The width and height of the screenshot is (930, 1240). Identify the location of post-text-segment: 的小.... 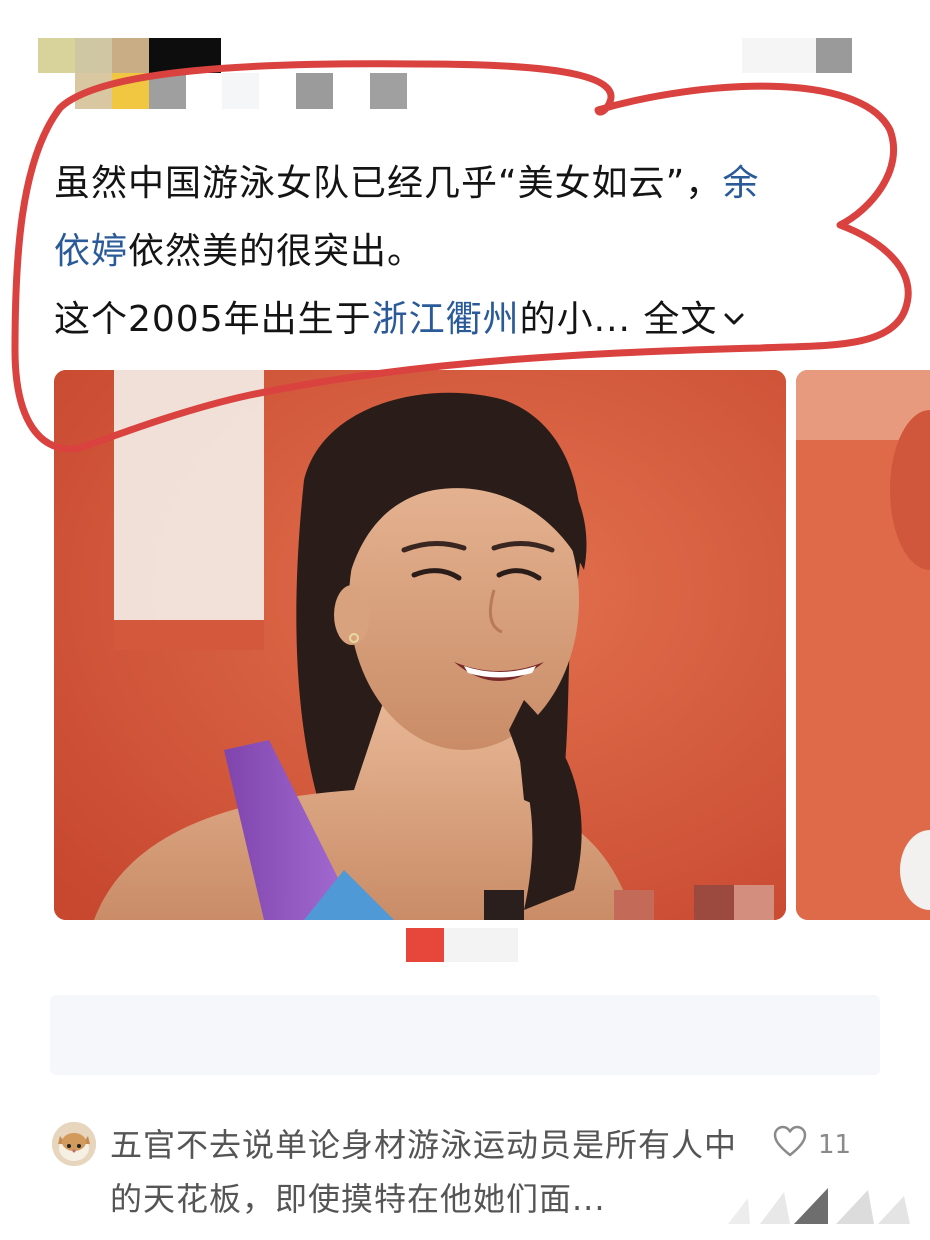
(581, 319).